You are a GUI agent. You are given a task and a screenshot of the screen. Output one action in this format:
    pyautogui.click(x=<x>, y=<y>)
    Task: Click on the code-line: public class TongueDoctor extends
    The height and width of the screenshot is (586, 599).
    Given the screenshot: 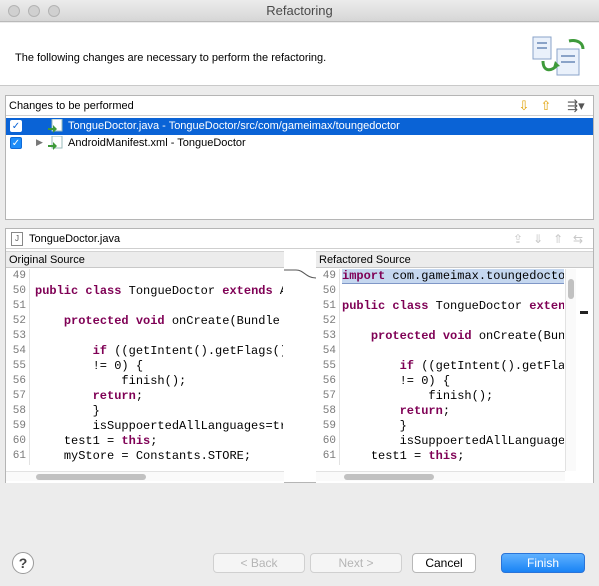 What is the action you would take?
    pyautogui.click(x=453, y=306)
    